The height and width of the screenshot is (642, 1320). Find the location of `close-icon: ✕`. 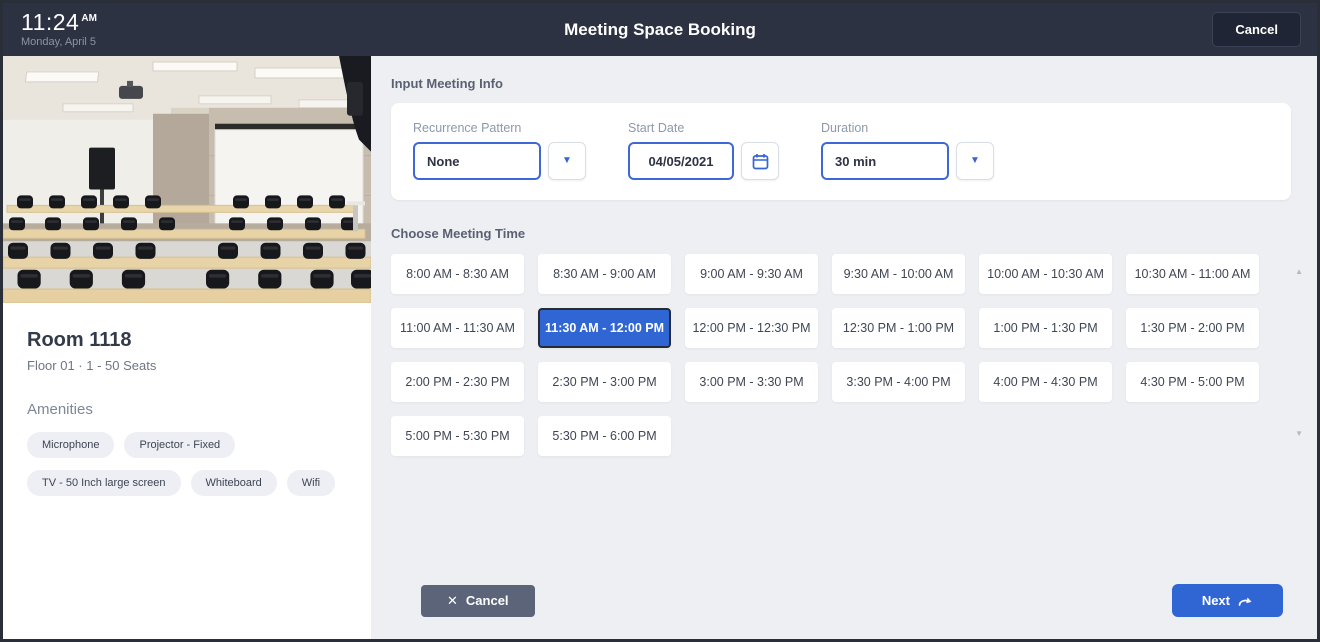

close-icon: ✕ is located at coordinates (452, 600).